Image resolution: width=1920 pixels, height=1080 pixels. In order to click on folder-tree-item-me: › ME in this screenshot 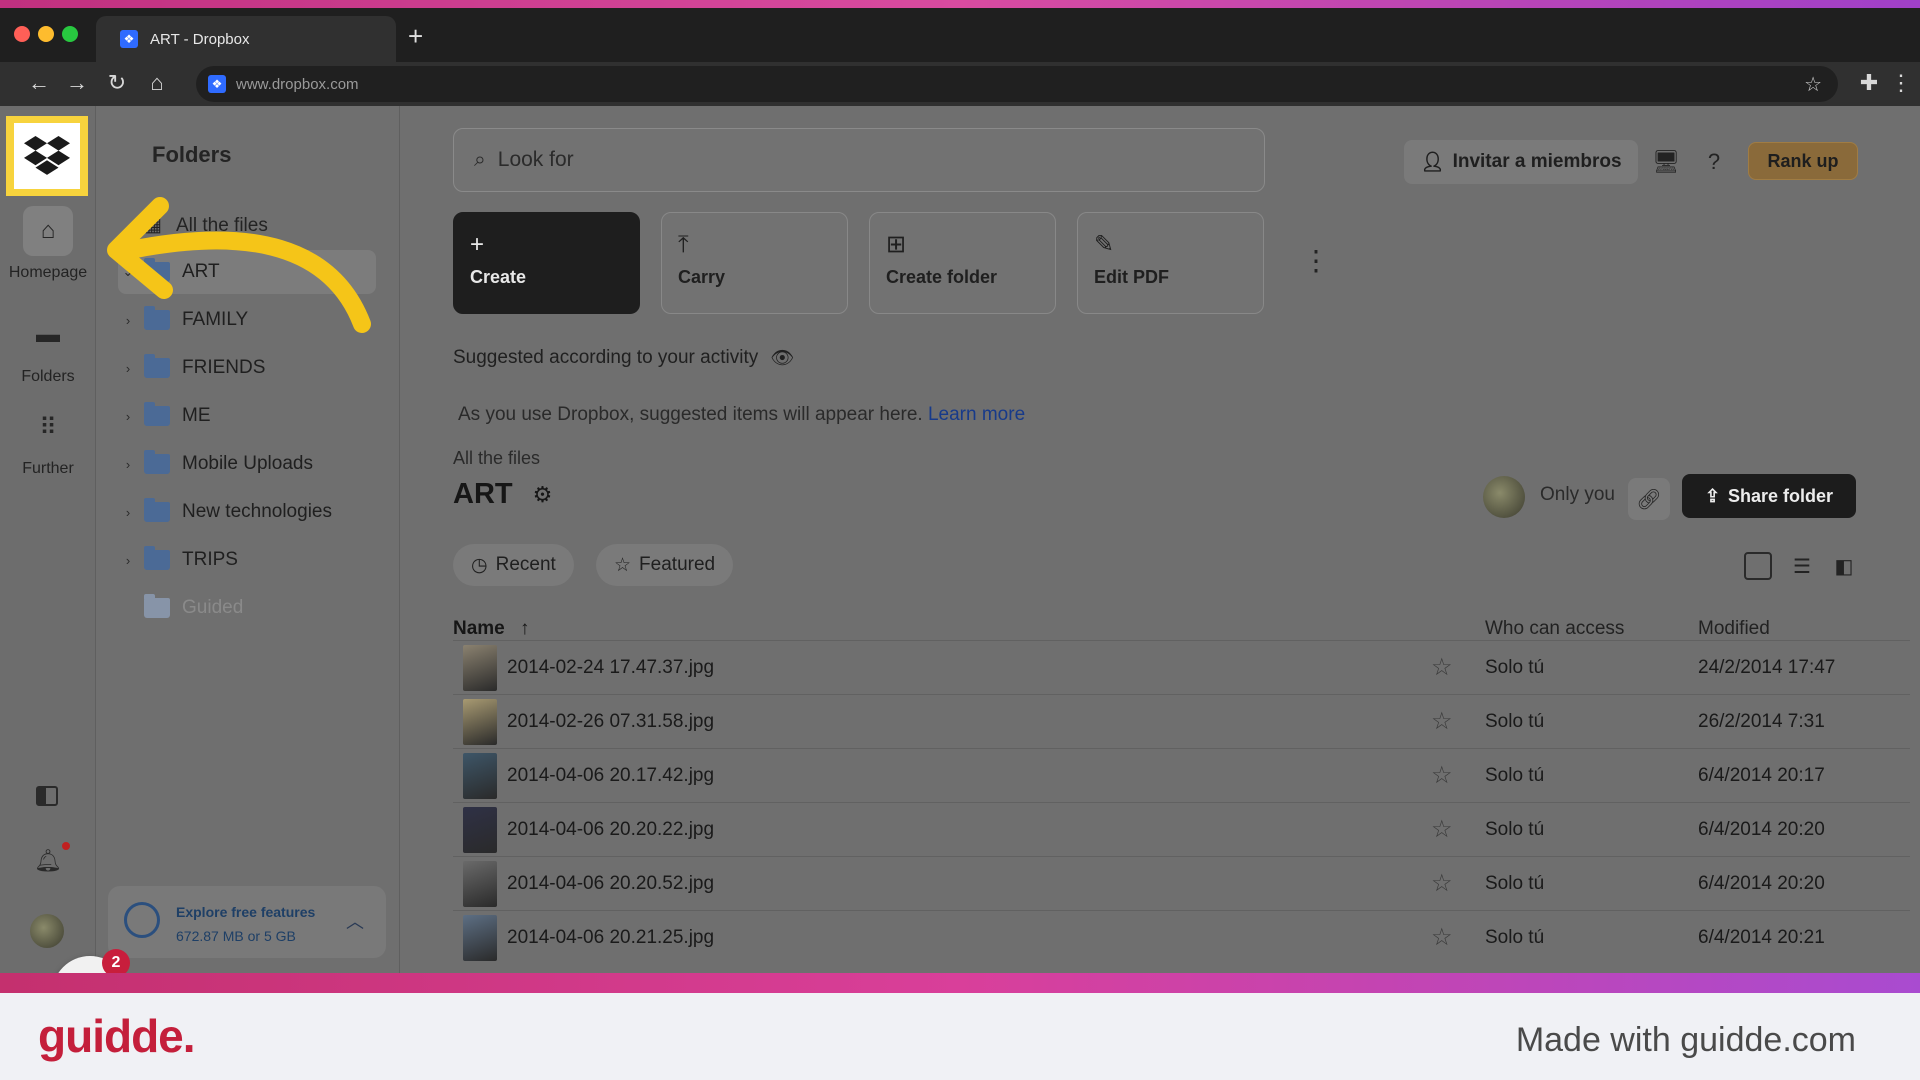, I will do `click(247, 416)`.